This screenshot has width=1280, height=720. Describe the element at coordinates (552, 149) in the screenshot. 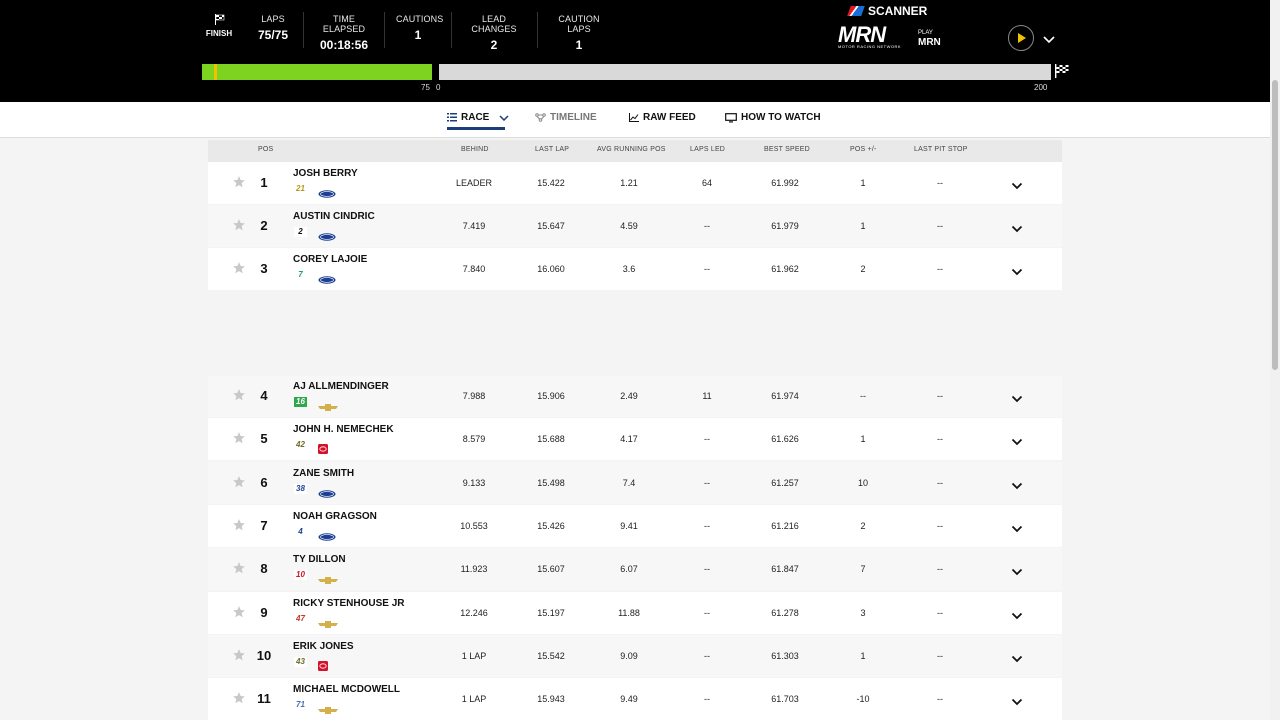

I see `column-header-last-lap: LAST LAP` at that location.